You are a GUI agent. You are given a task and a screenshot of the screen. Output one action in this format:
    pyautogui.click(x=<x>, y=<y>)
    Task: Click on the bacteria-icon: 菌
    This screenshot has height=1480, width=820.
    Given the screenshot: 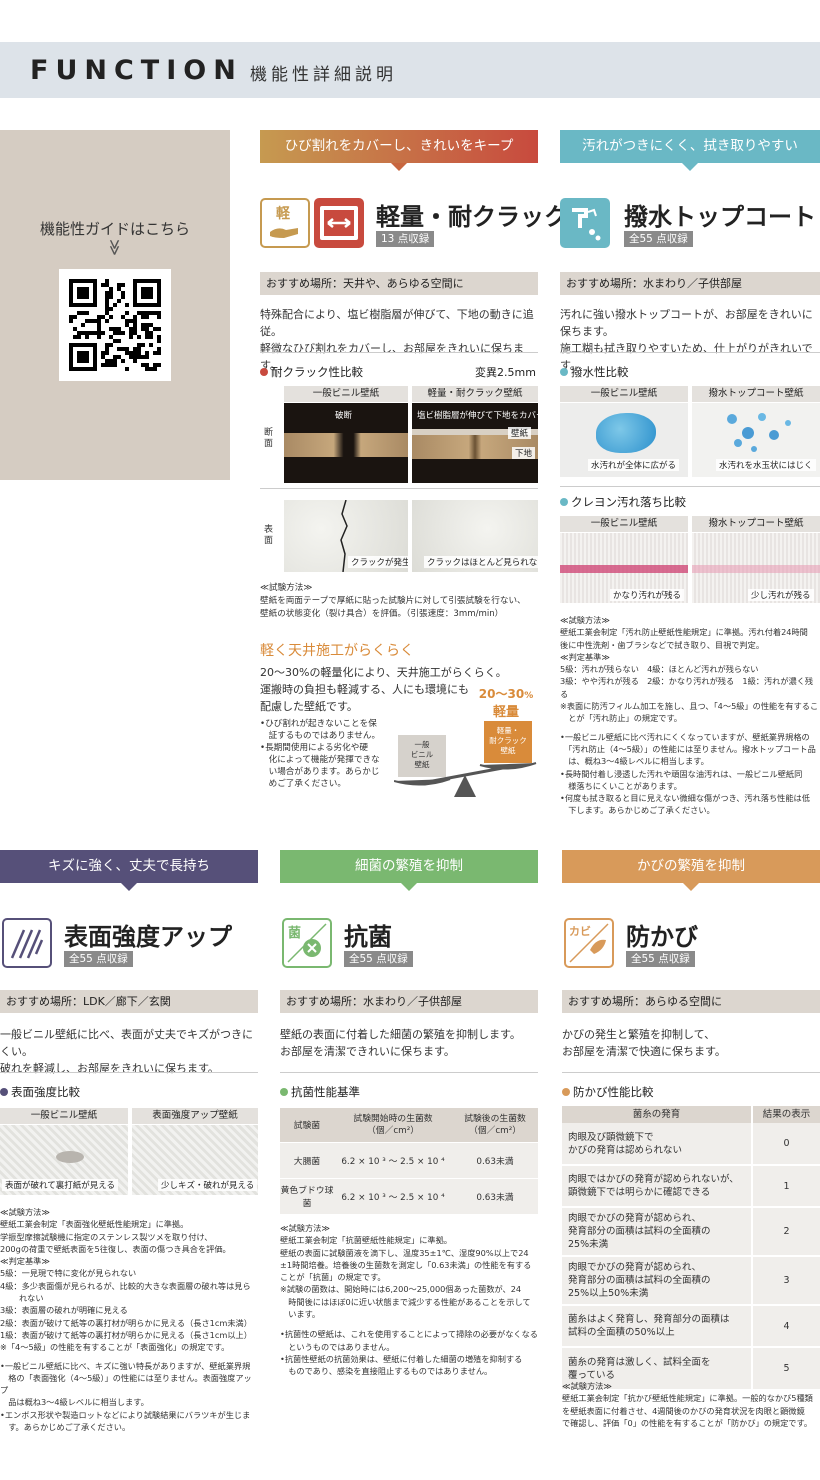 What is the action you would take?
    pyautogui.click(x=307, y=943)
    